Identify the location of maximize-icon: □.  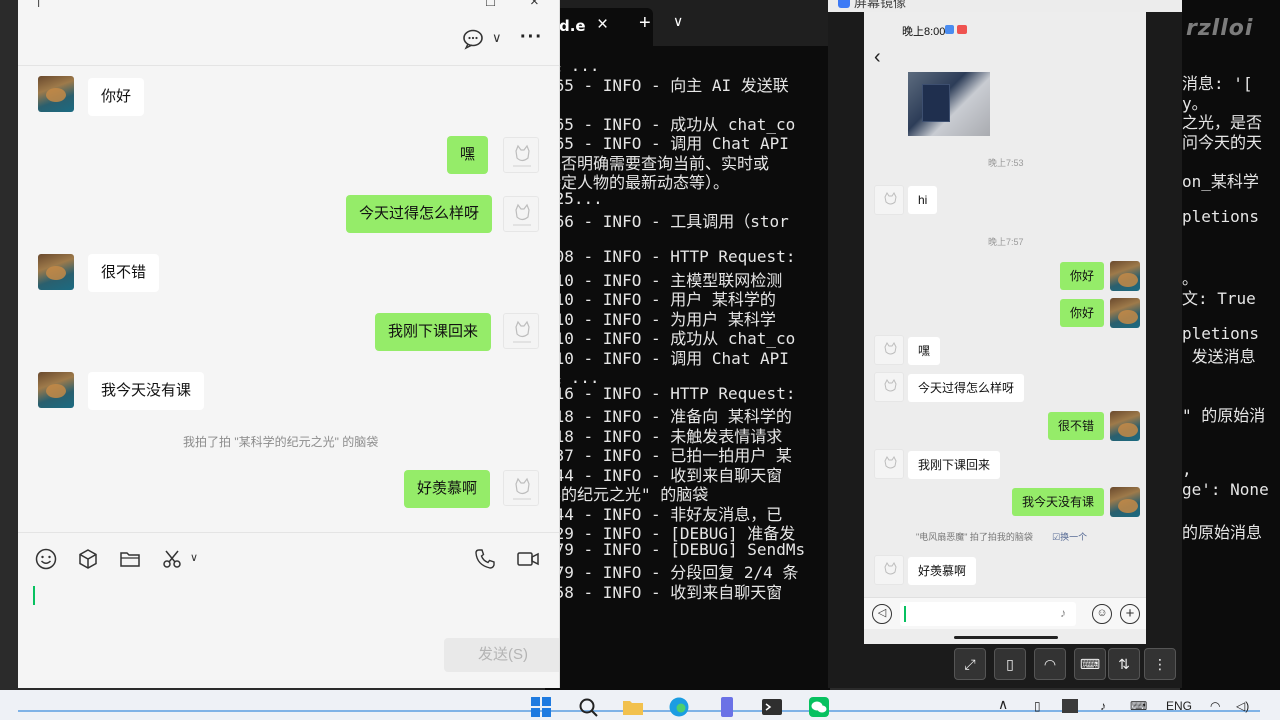
(490, 5).